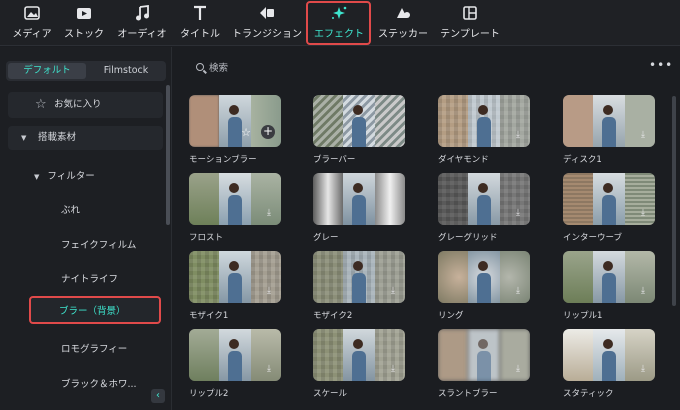 Image resolution: width=680 pixels, height=410 pixels. I want to click on effect-label: フロスト, so click(206, 238).